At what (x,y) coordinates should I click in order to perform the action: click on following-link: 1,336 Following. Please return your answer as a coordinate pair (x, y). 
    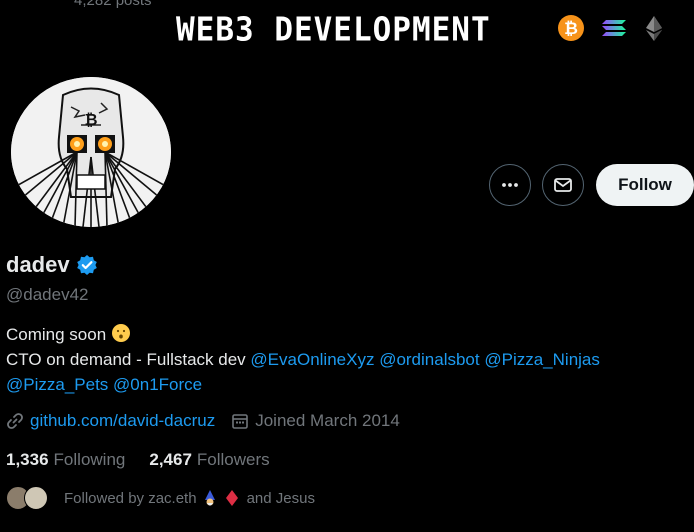
    Looking at the image, I should click on (65, 460).